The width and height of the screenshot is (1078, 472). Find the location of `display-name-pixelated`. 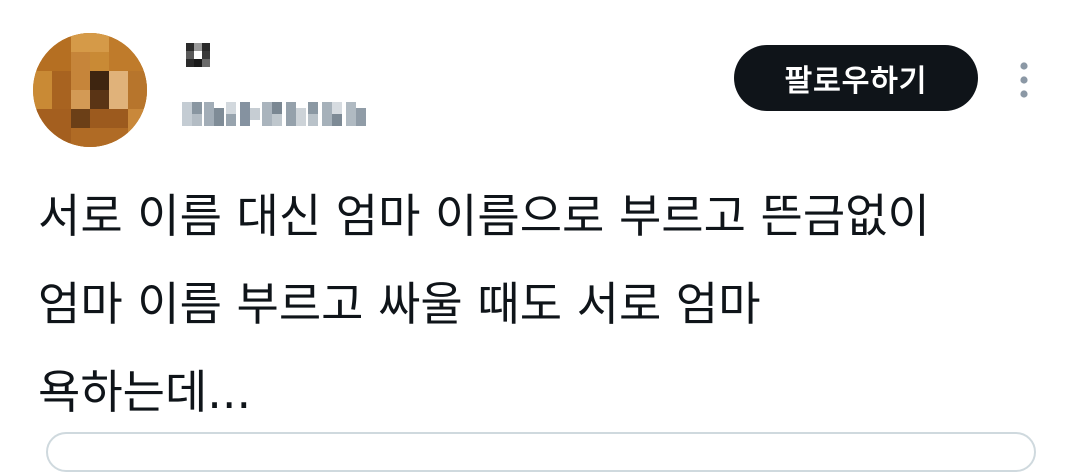

display-name-pixelated is located at coordinates (198, 55).